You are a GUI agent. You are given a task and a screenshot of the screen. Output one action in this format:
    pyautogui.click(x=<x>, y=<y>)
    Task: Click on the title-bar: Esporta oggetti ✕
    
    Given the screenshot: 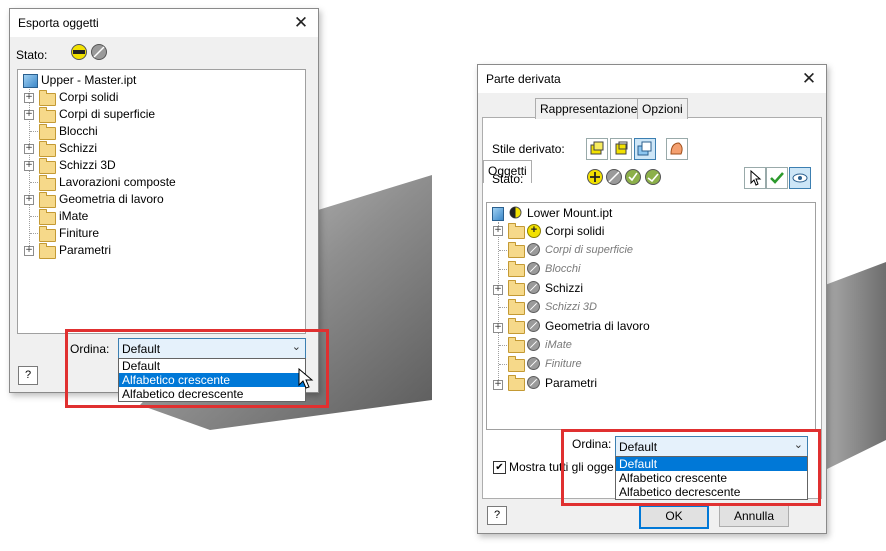 What is the action you would take?
    pyautogui.click(x=164, y=23)
    